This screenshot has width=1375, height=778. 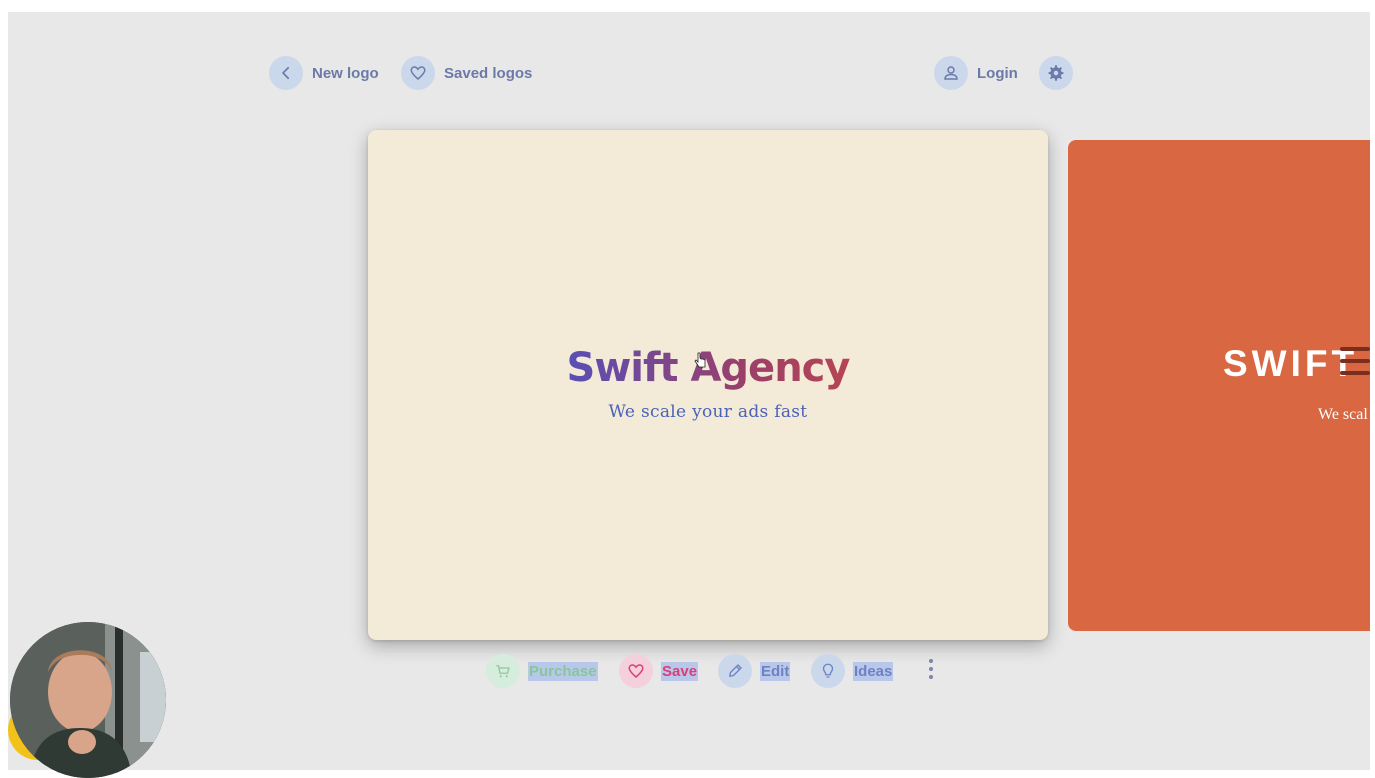 I want to click on ideas-label: Ideas, so click(x=873, y=671).